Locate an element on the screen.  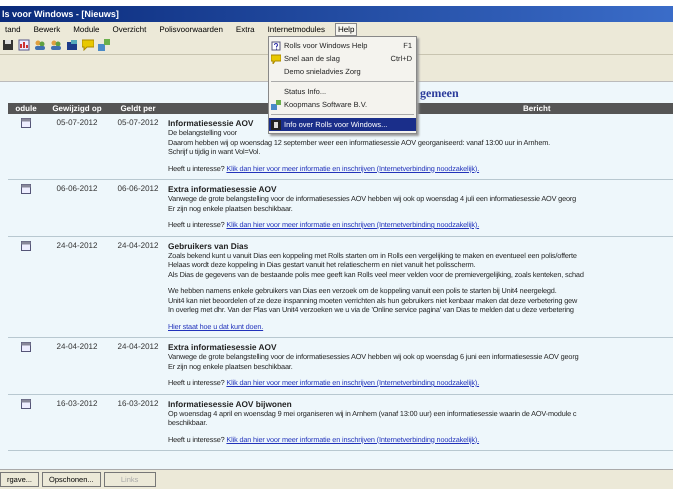
message-title: Gebruikers van Dias is located at coordinates (208, 245).